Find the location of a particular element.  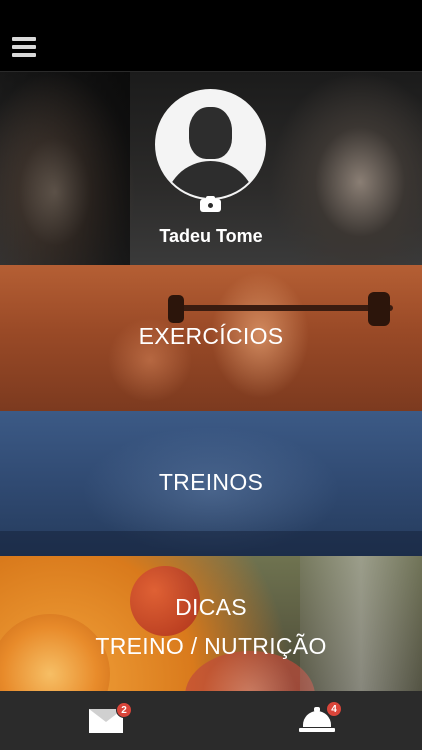

menu-tile-label: DICAS is located at coordinates (211, 607).